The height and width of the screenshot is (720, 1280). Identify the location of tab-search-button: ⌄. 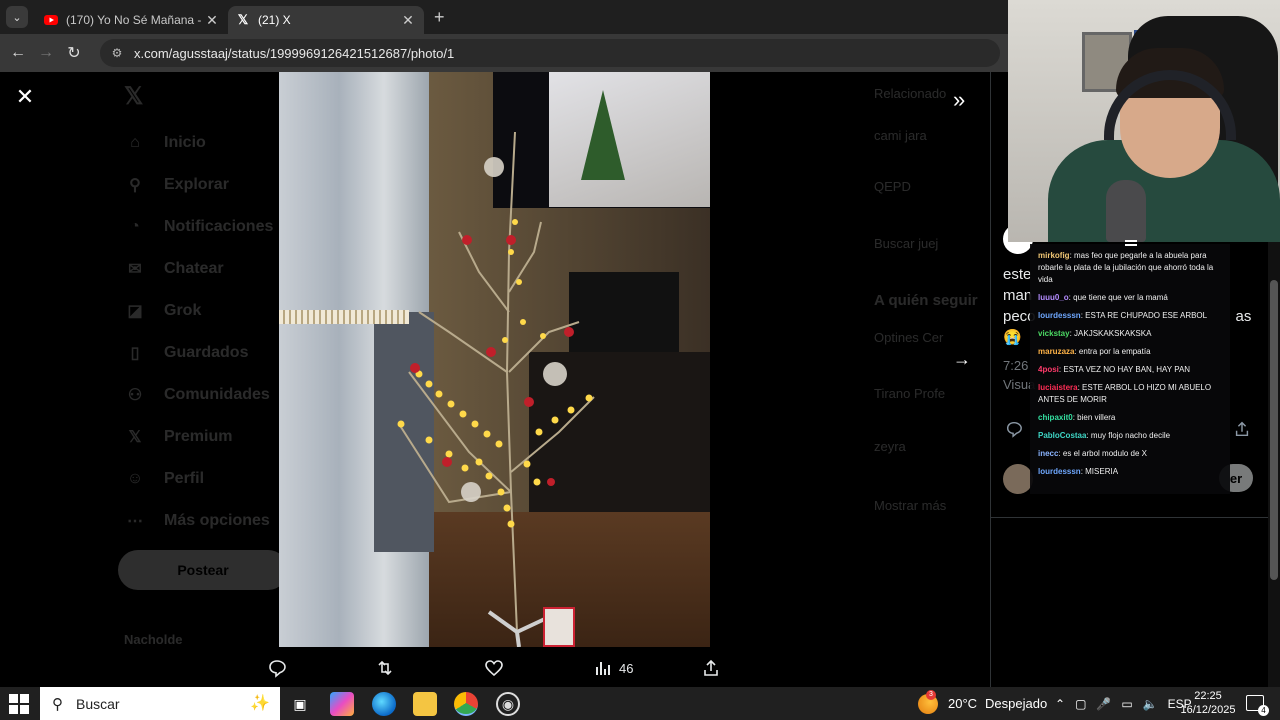
(17, 17).